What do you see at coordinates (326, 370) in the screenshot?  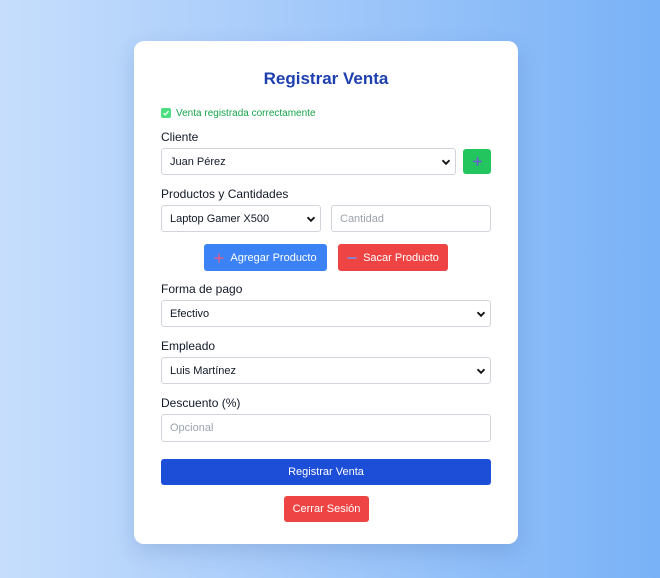 I see `empleado-select: Luis Martínez` at bounding box center [326, 370].